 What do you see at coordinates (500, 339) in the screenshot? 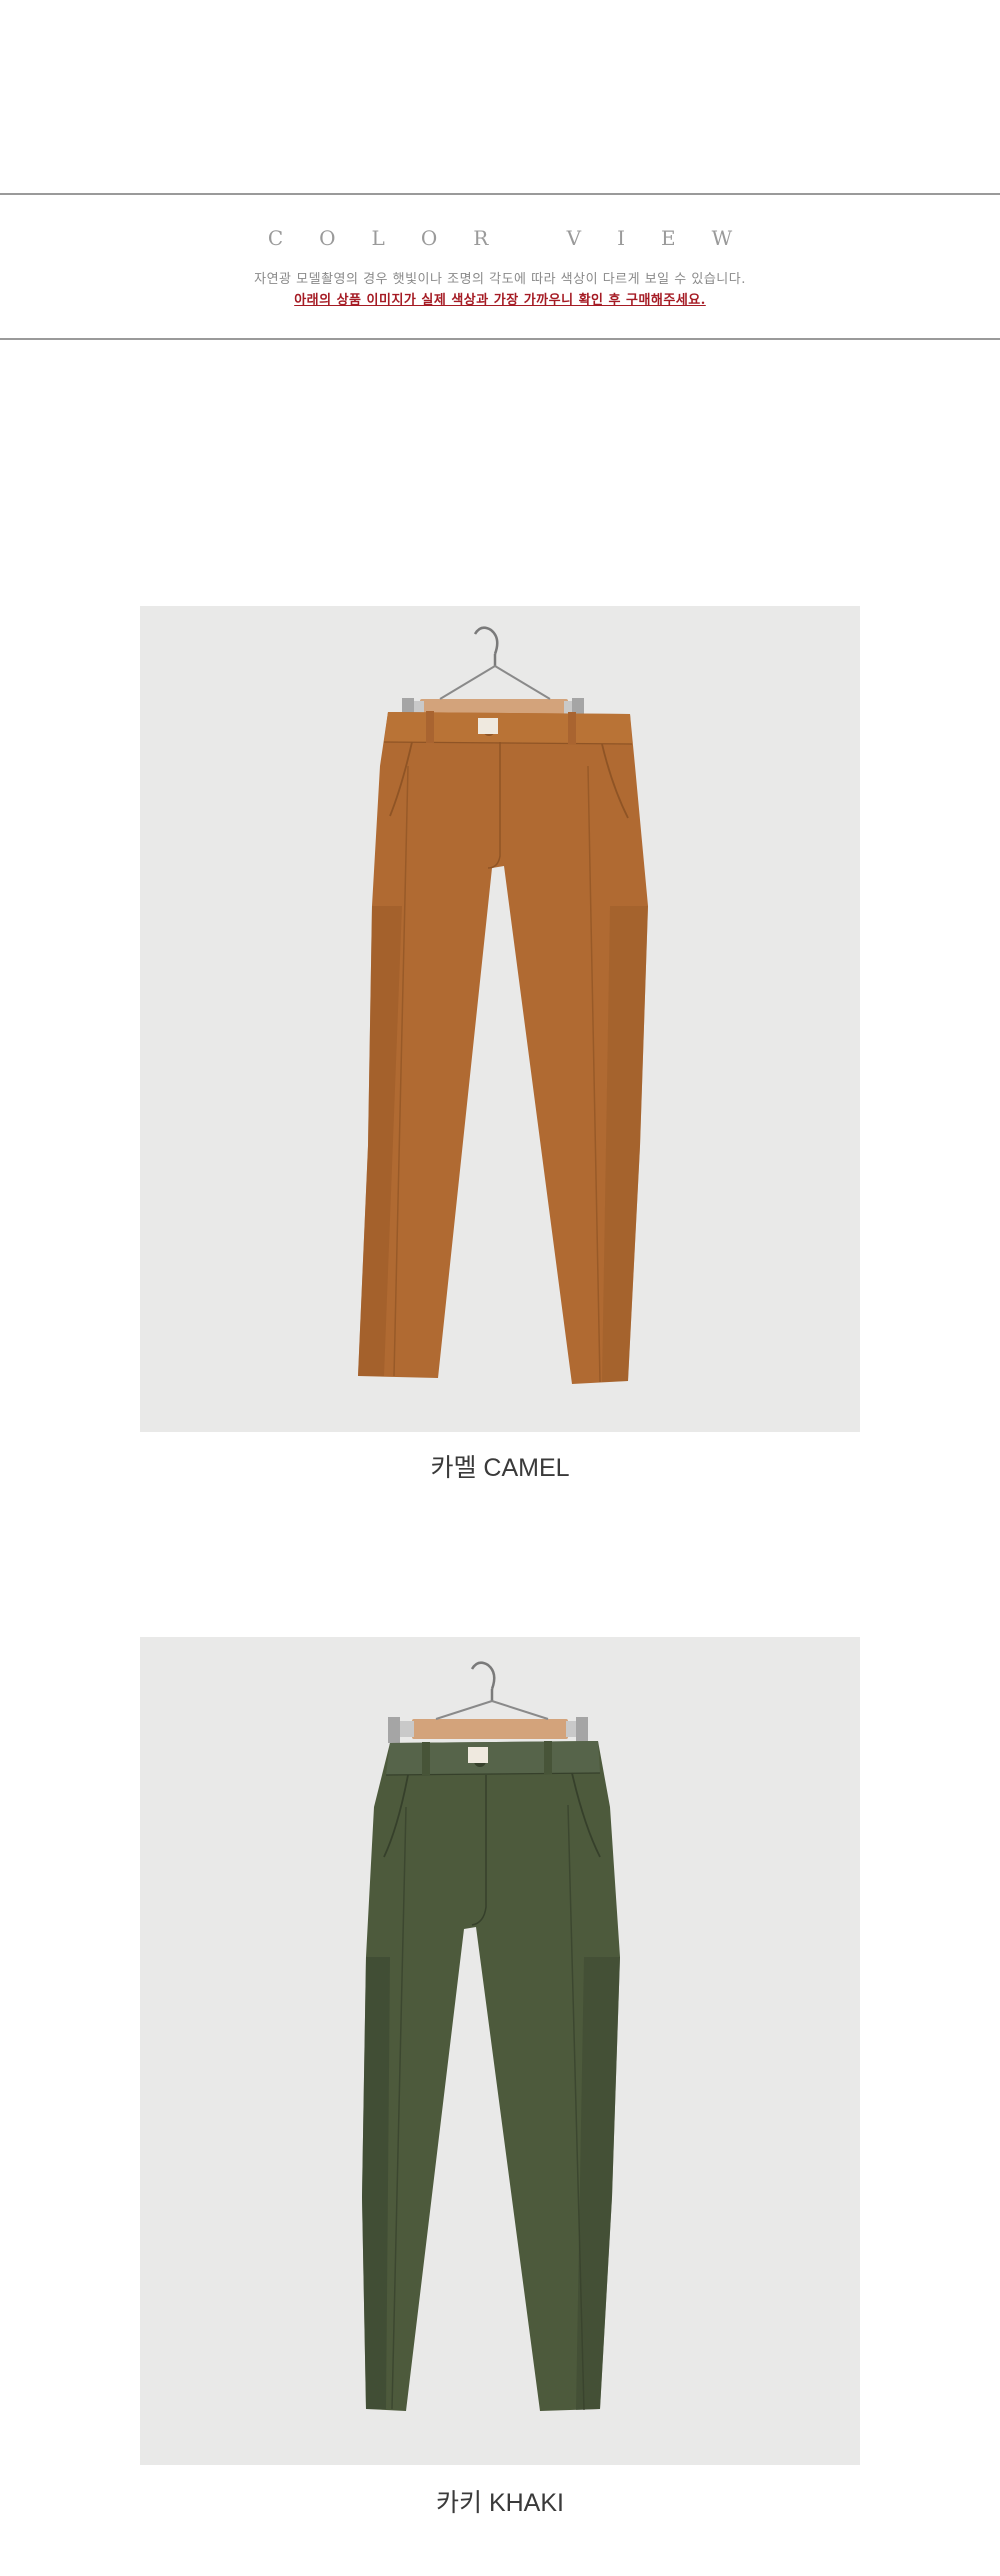
I see `bottom-divider` at bounding box center [500, 339].